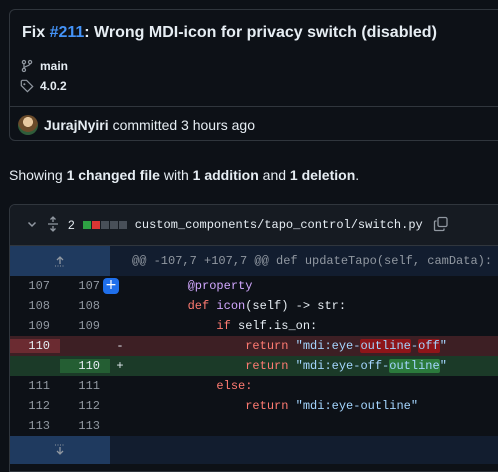 The image size is (498, 472). I want to click on author-name: JurajNyiri, so click(76, 125).